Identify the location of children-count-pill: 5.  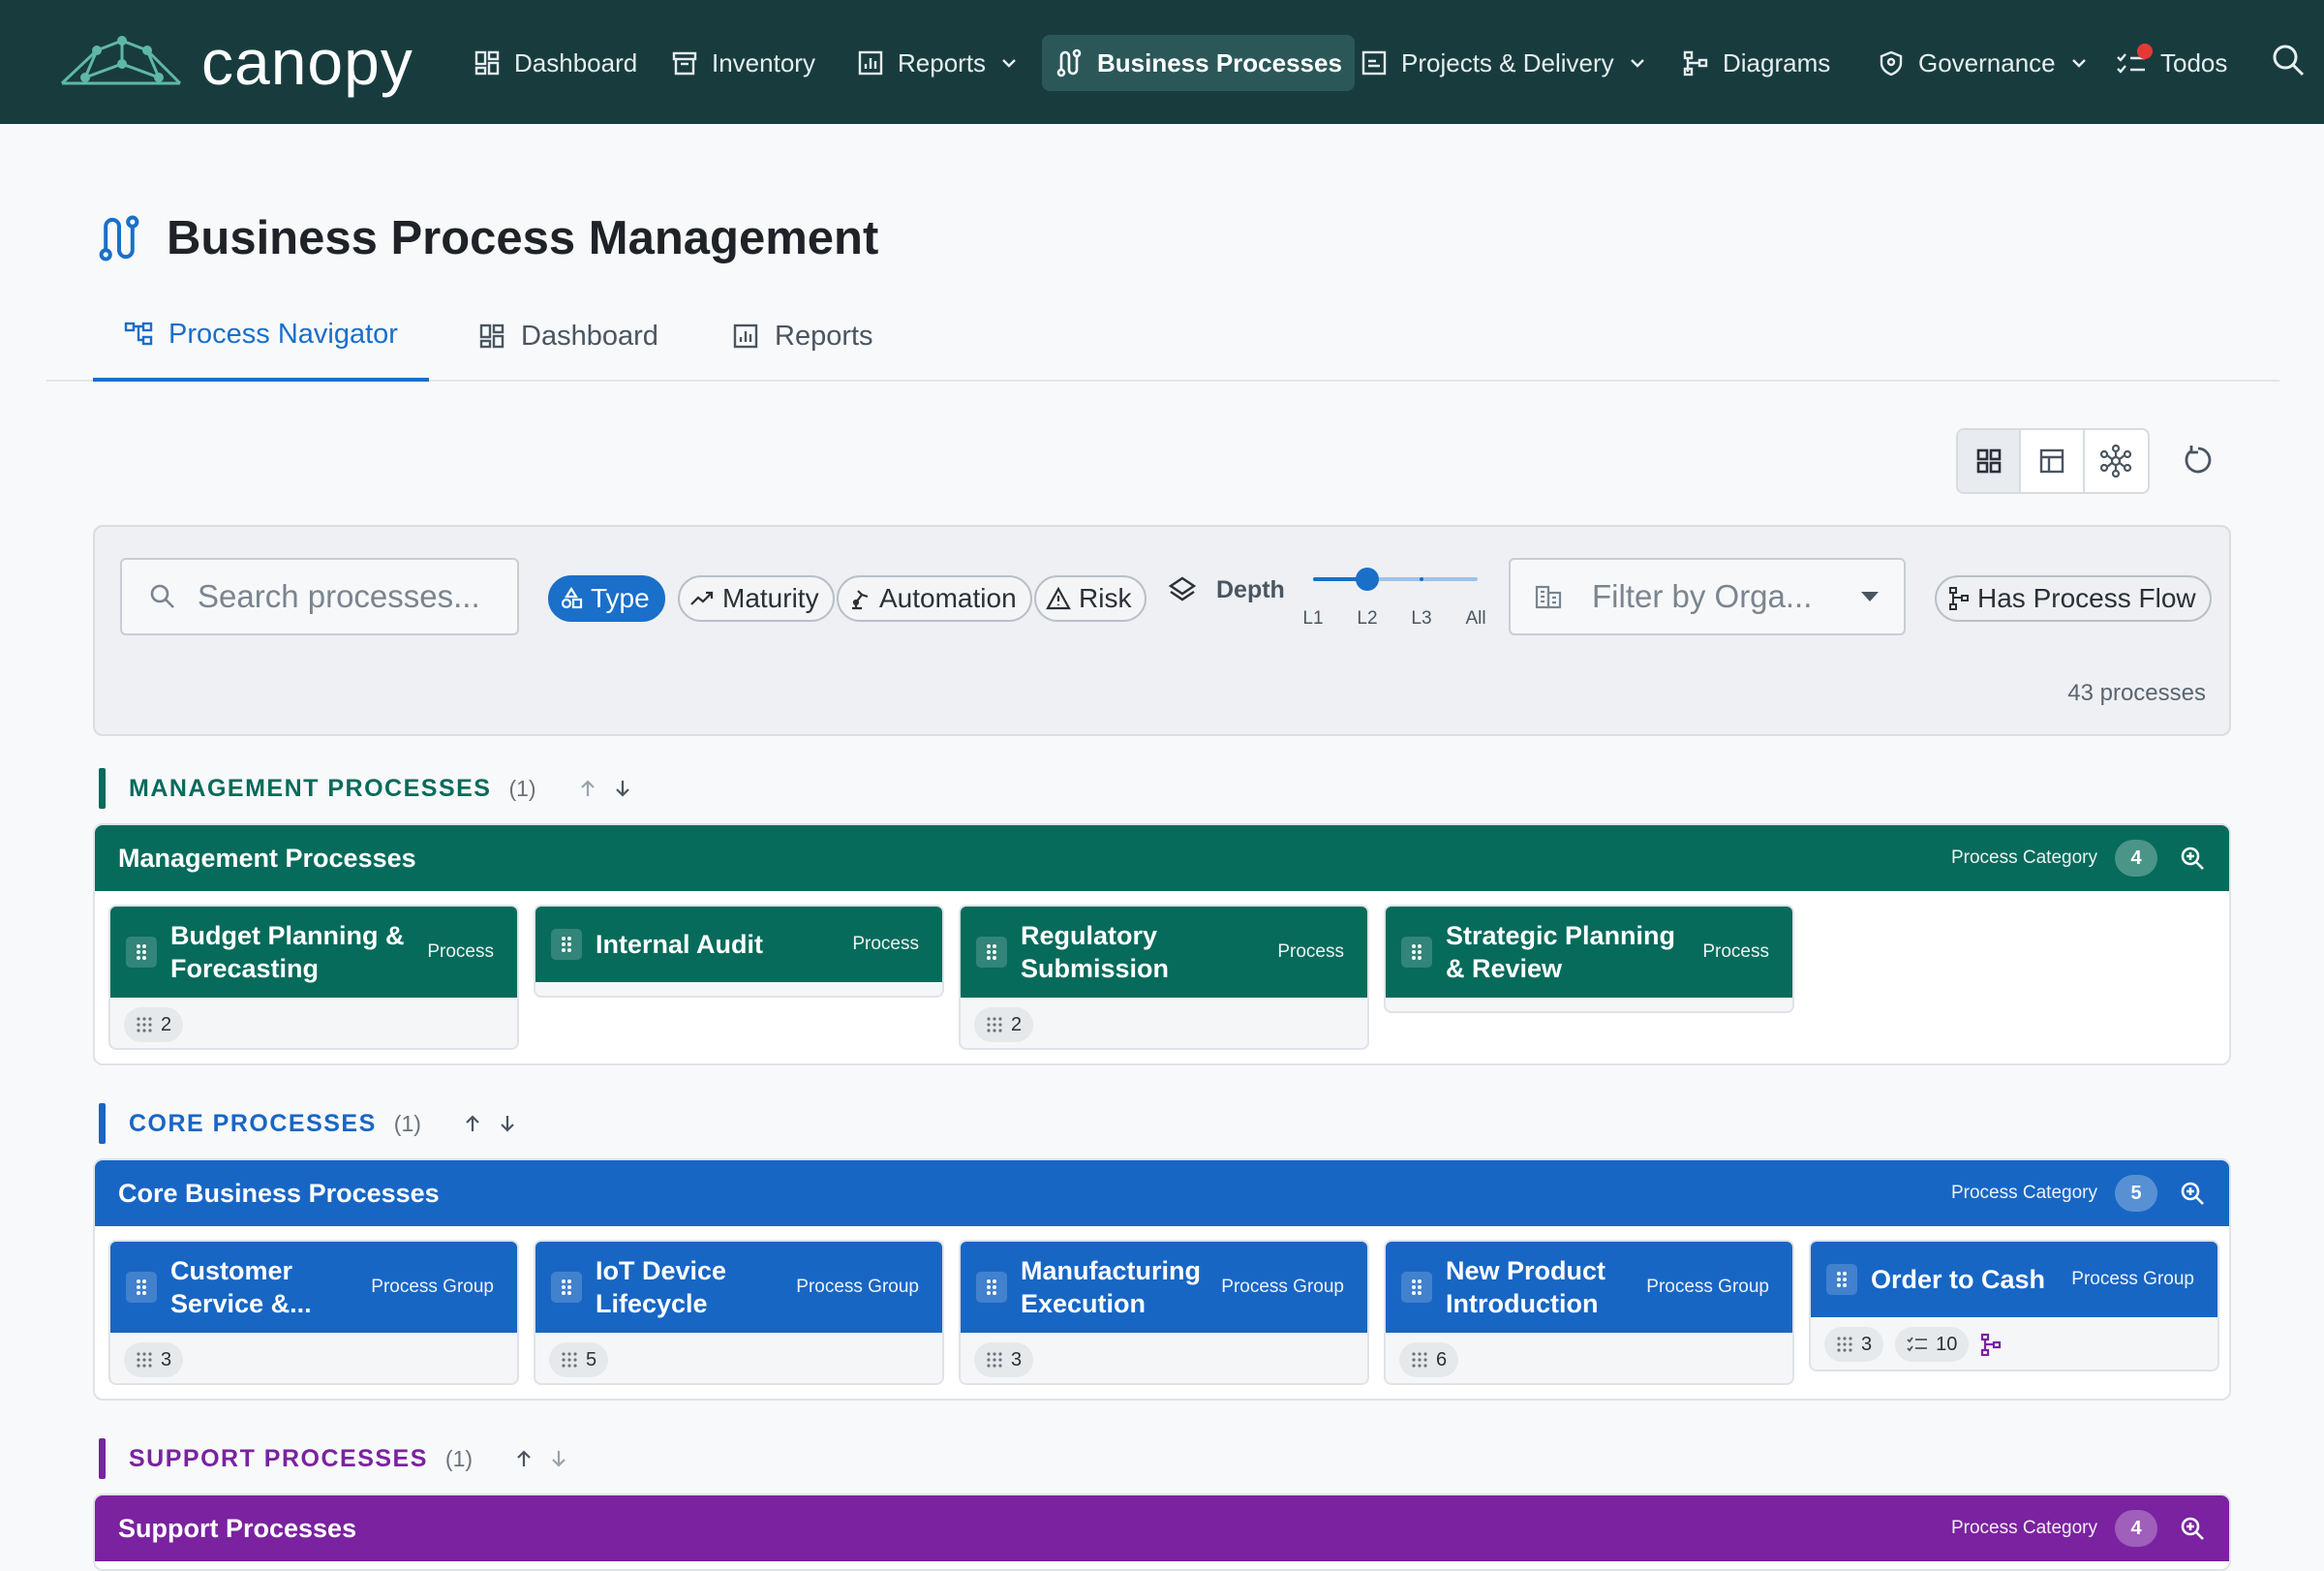
(579, 1360).